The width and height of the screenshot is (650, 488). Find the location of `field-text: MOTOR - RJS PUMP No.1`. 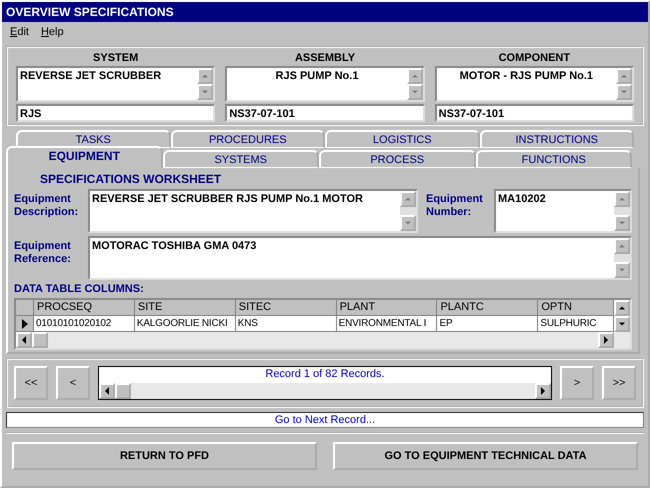

field-text: MOTOR - RJS PUMP No.1 is located at coordinates (526, 76).